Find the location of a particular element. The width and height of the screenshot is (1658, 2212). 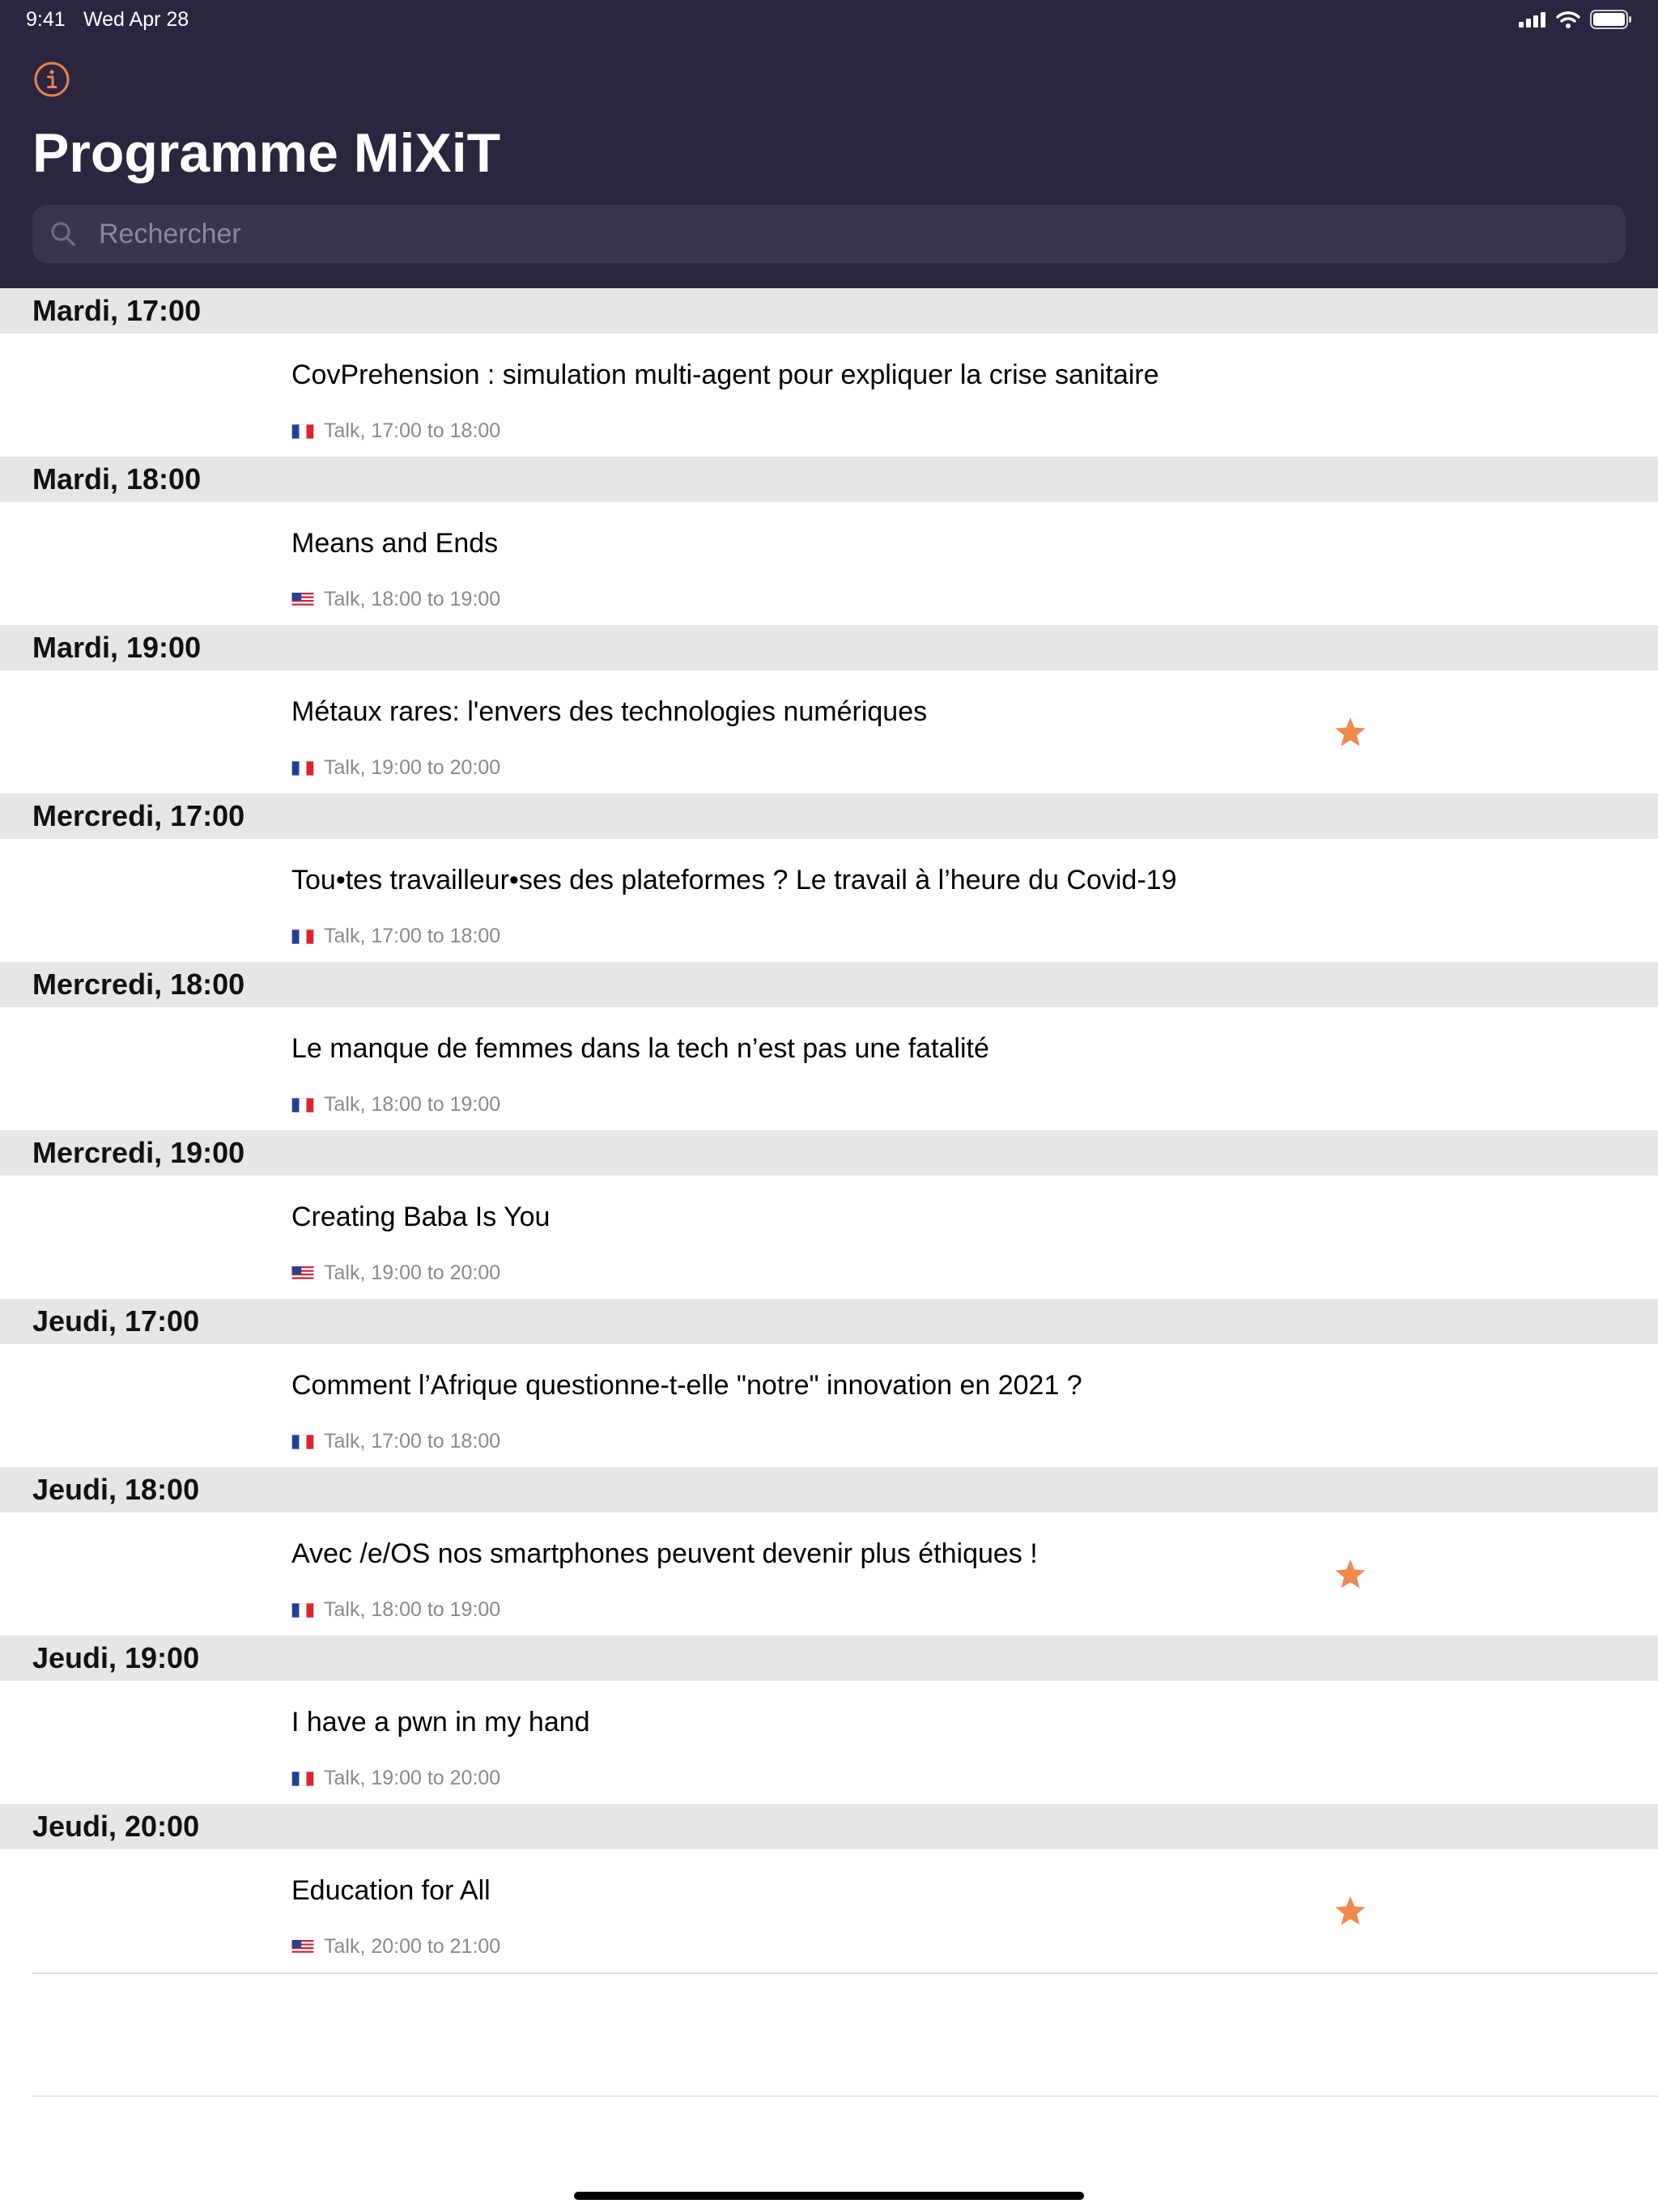

status-time: 9:41 is located at coordinates (46, 19).